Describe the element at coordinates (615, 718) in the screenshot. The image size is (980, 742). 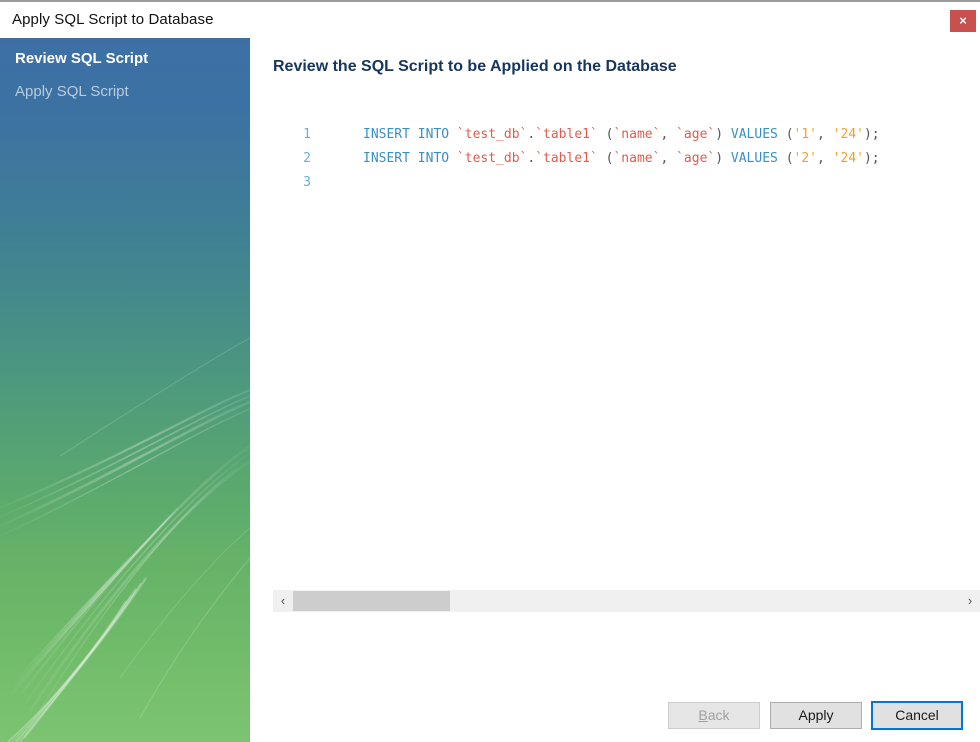
I see `dialog-footer: Back Apply Cancel` at that location.